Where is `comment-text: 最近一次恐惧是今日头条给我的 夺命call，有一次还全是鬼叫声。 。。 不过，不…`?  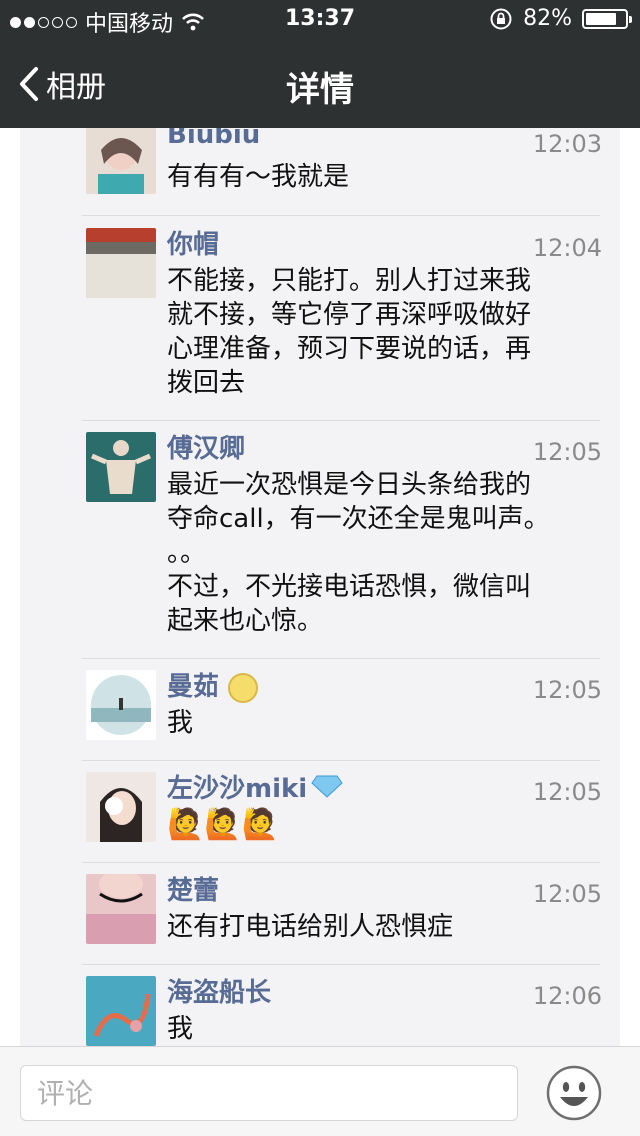 comment-text: 最近一次恐惧是今日头条给我的 夺命call，有一次还全是鬼叫声。 。。 不过，不… is located at coordinates (372, 553).